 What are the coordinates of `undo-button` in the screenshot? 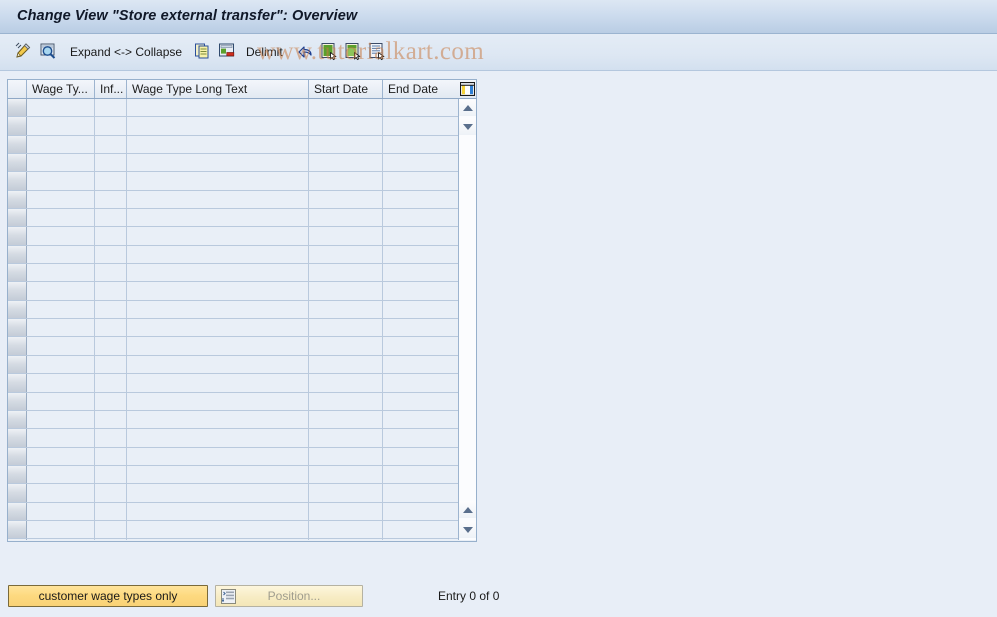 It's located at (306, 52).